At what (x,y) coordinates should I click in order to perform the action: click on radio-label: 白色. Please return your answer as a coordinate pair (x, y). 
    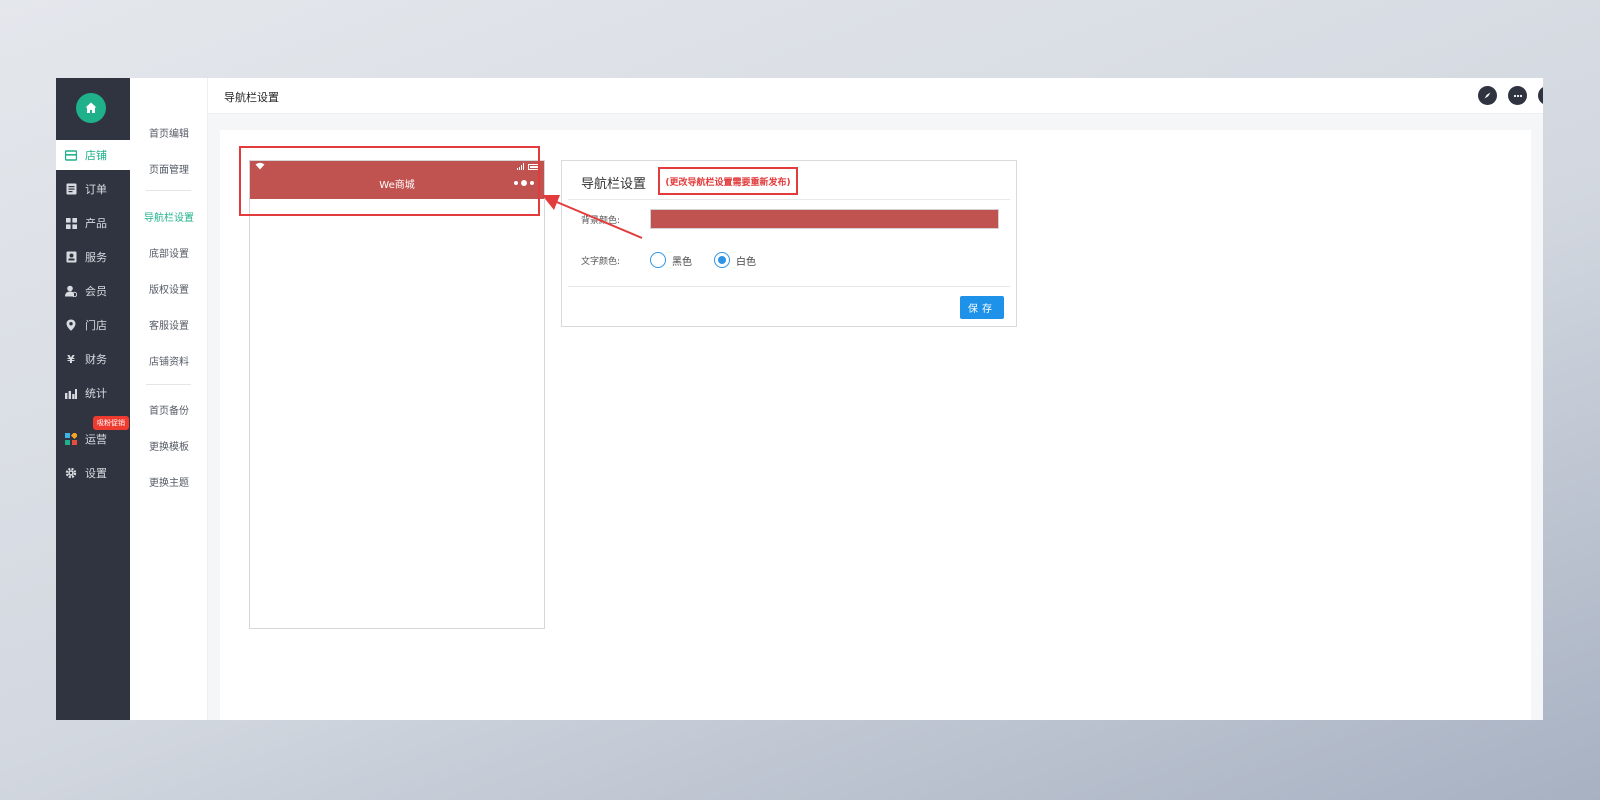
    Looking at the image, I should click on (746, 262).